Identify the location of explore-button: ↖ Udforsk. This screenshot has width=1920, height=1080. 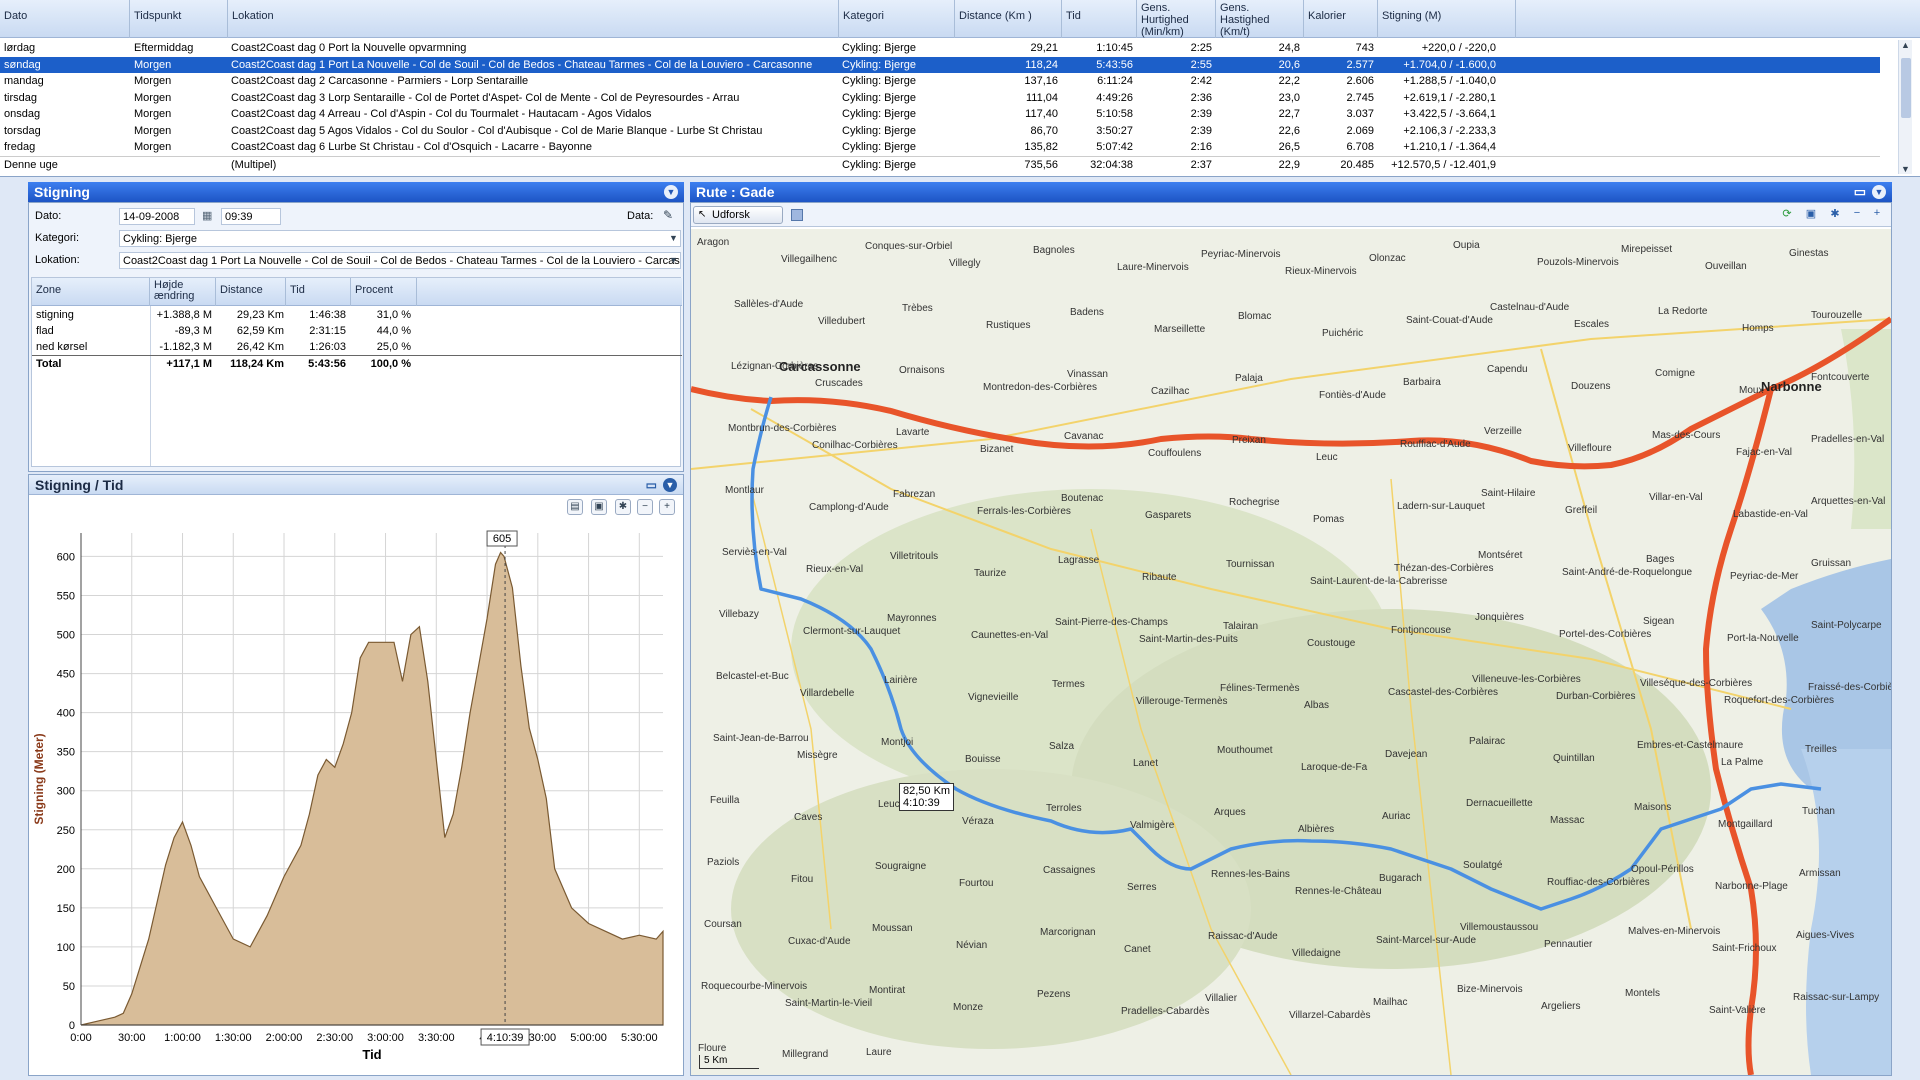
(738, 215).